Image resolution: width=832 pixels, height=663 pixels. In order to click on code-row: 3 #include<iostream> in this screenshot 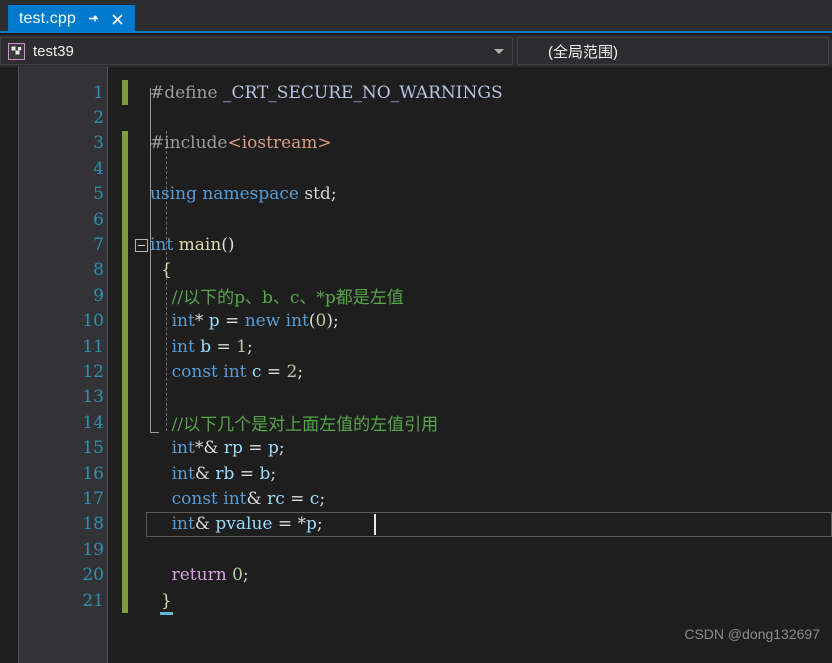, I will do `click(416, 143)`.